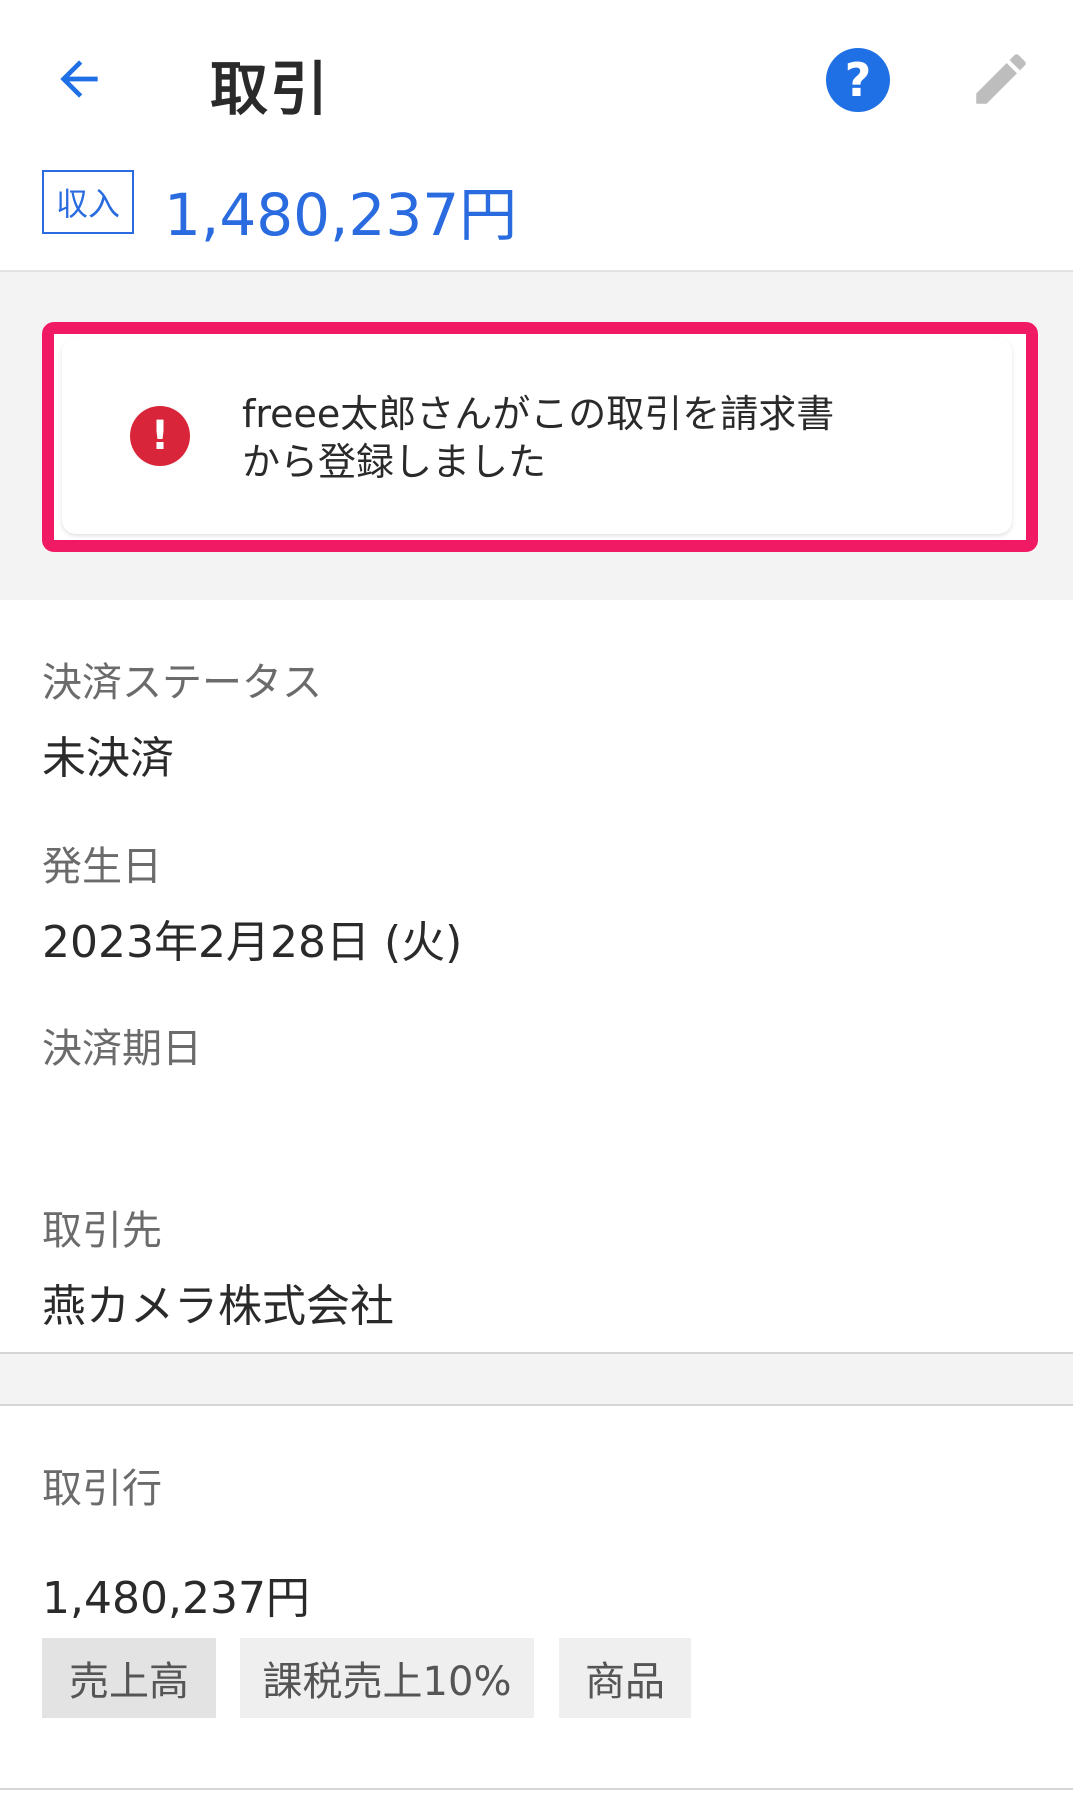  Describe the element at coordinates (102, 1489) in the screenshot. I see `transaction-lines-label: 取引行` at that location.